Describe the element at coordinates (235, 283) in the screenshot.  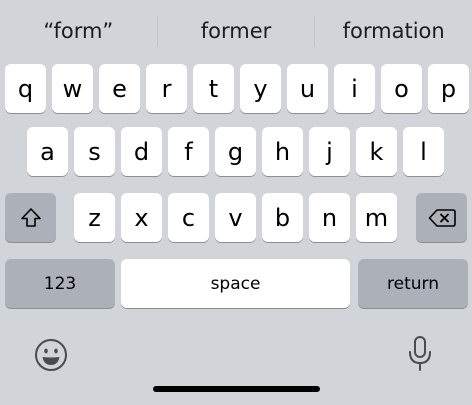
I see `space-key: space` at that location.